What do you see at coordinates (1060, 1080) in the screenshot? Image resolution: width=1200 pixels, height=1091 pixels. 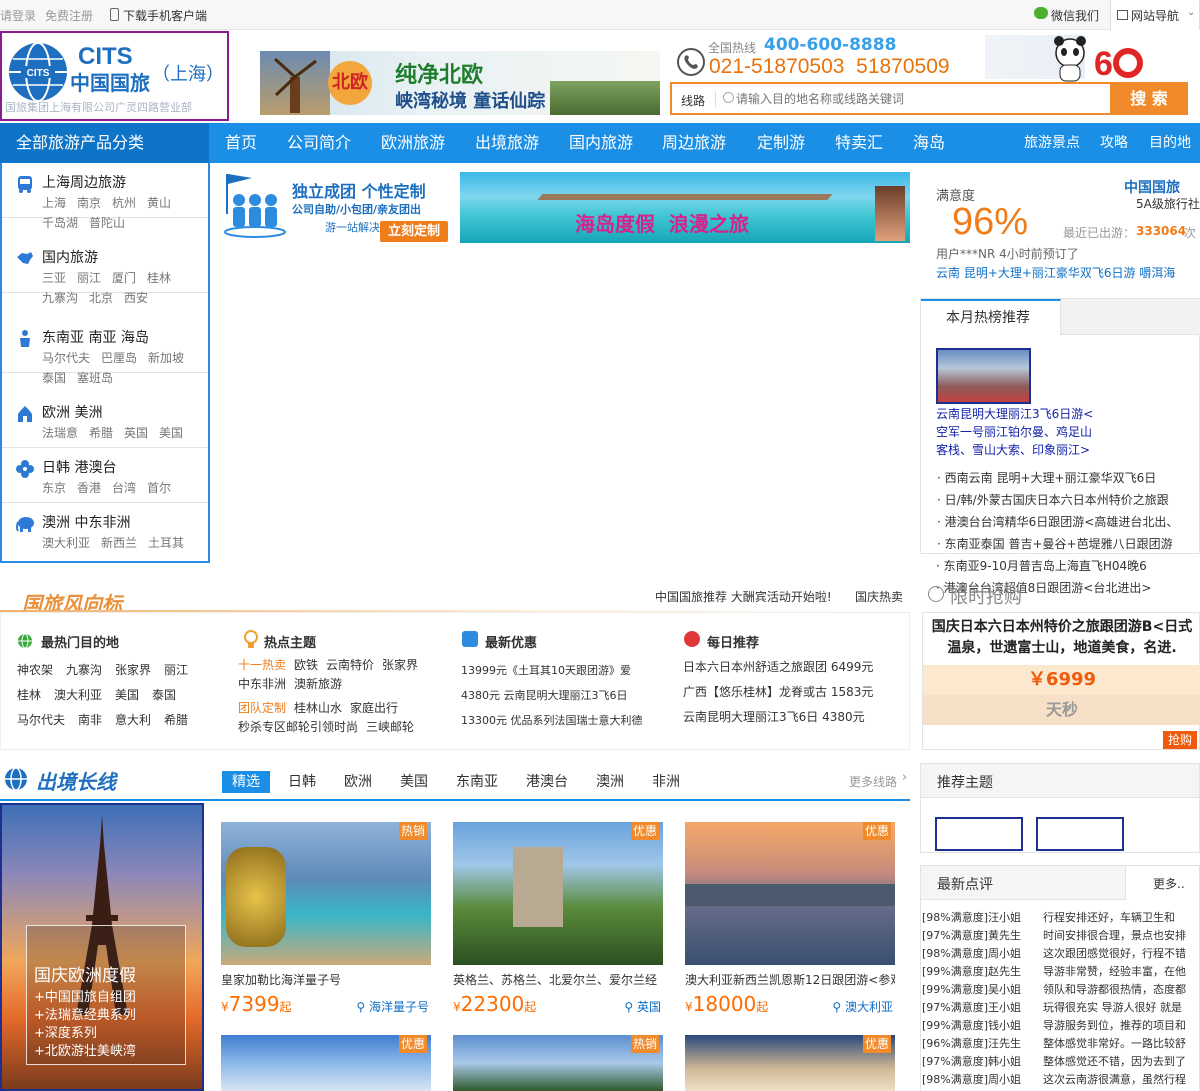 I see `review-row: [98%满意度]周小姐 这次云南游很满意，虽然行程` at bounding box center [1060, 1080].